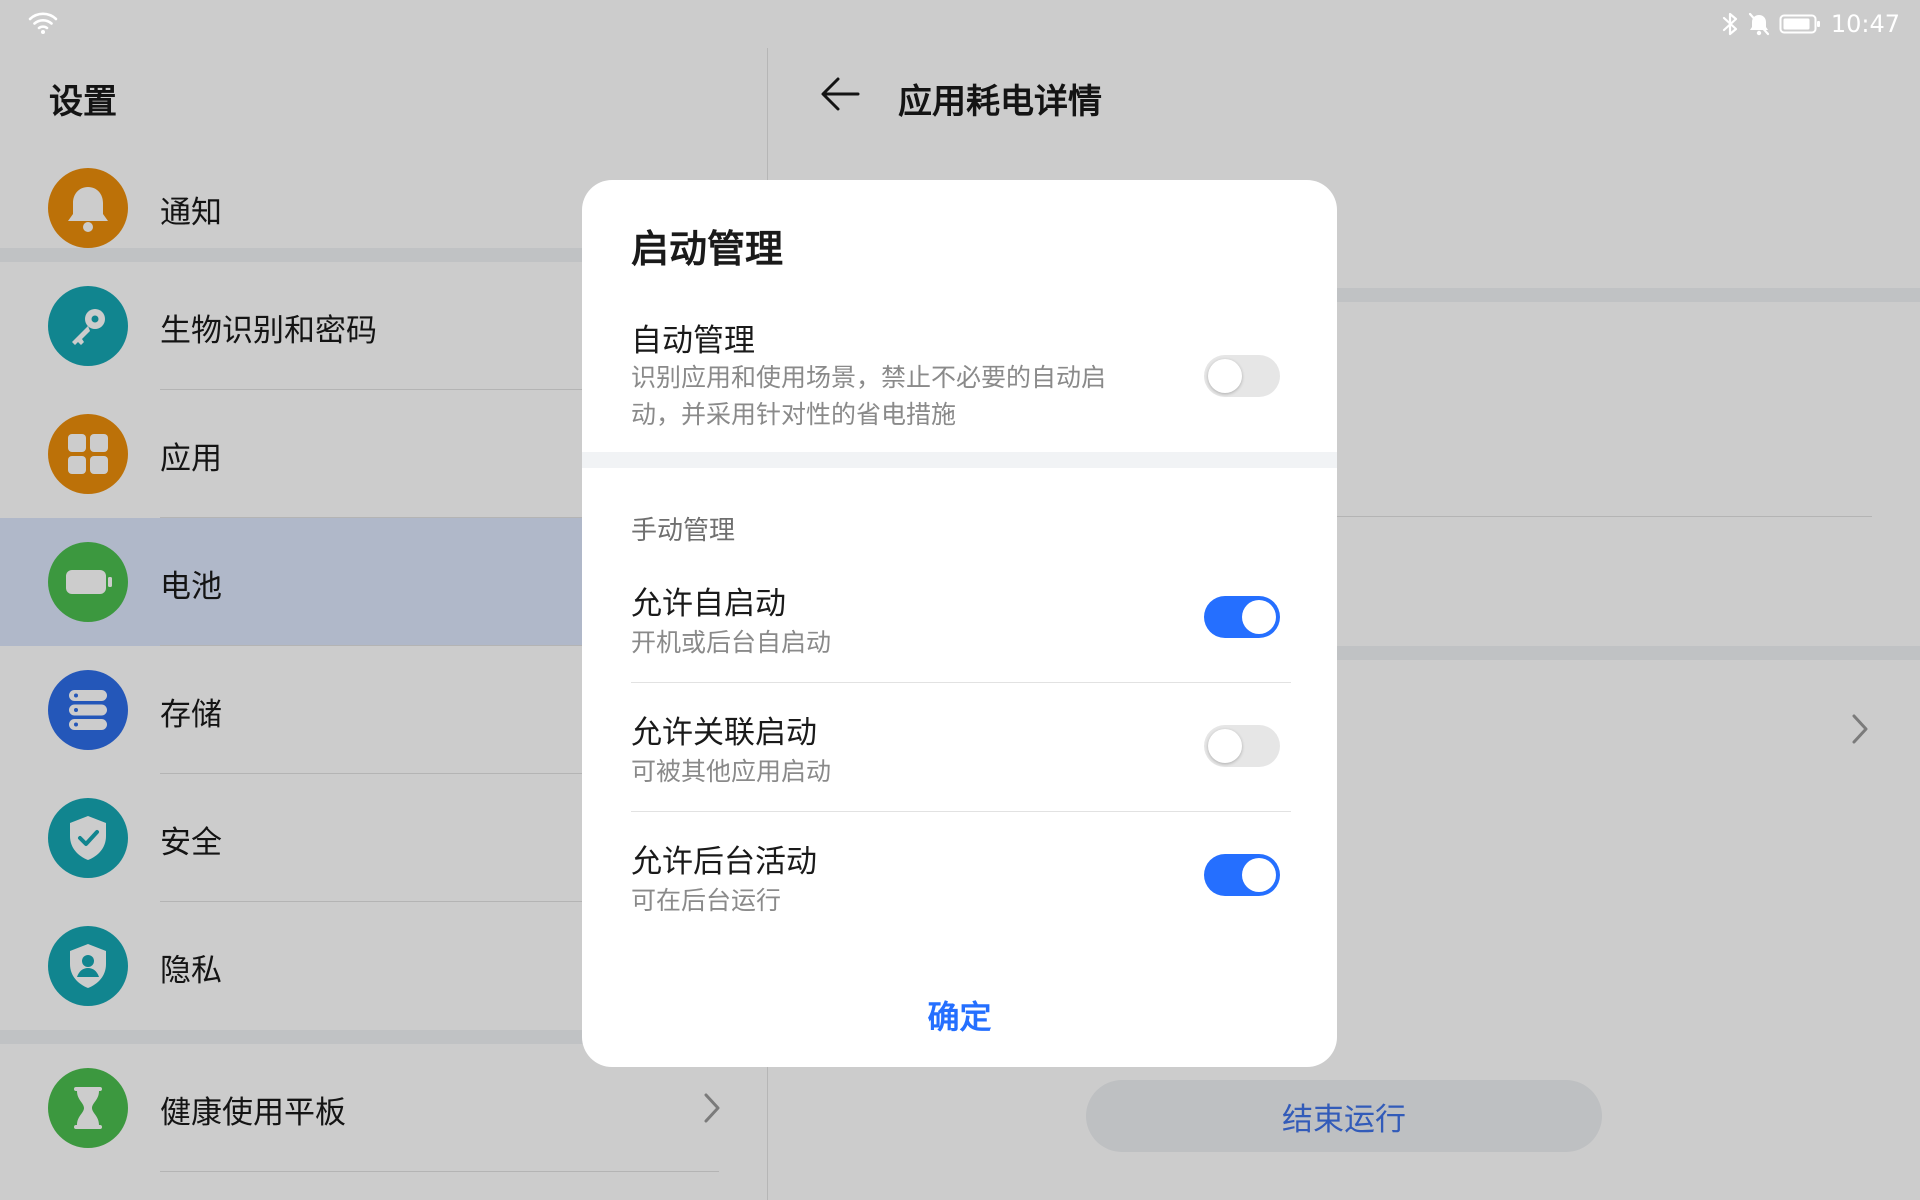 The height and width of the screenshot is (1200, 1920). Describe the element at coordinates (724, 733) in the screenshot. I see `allow-associated-launch-title: 允许关联启动` at that location.